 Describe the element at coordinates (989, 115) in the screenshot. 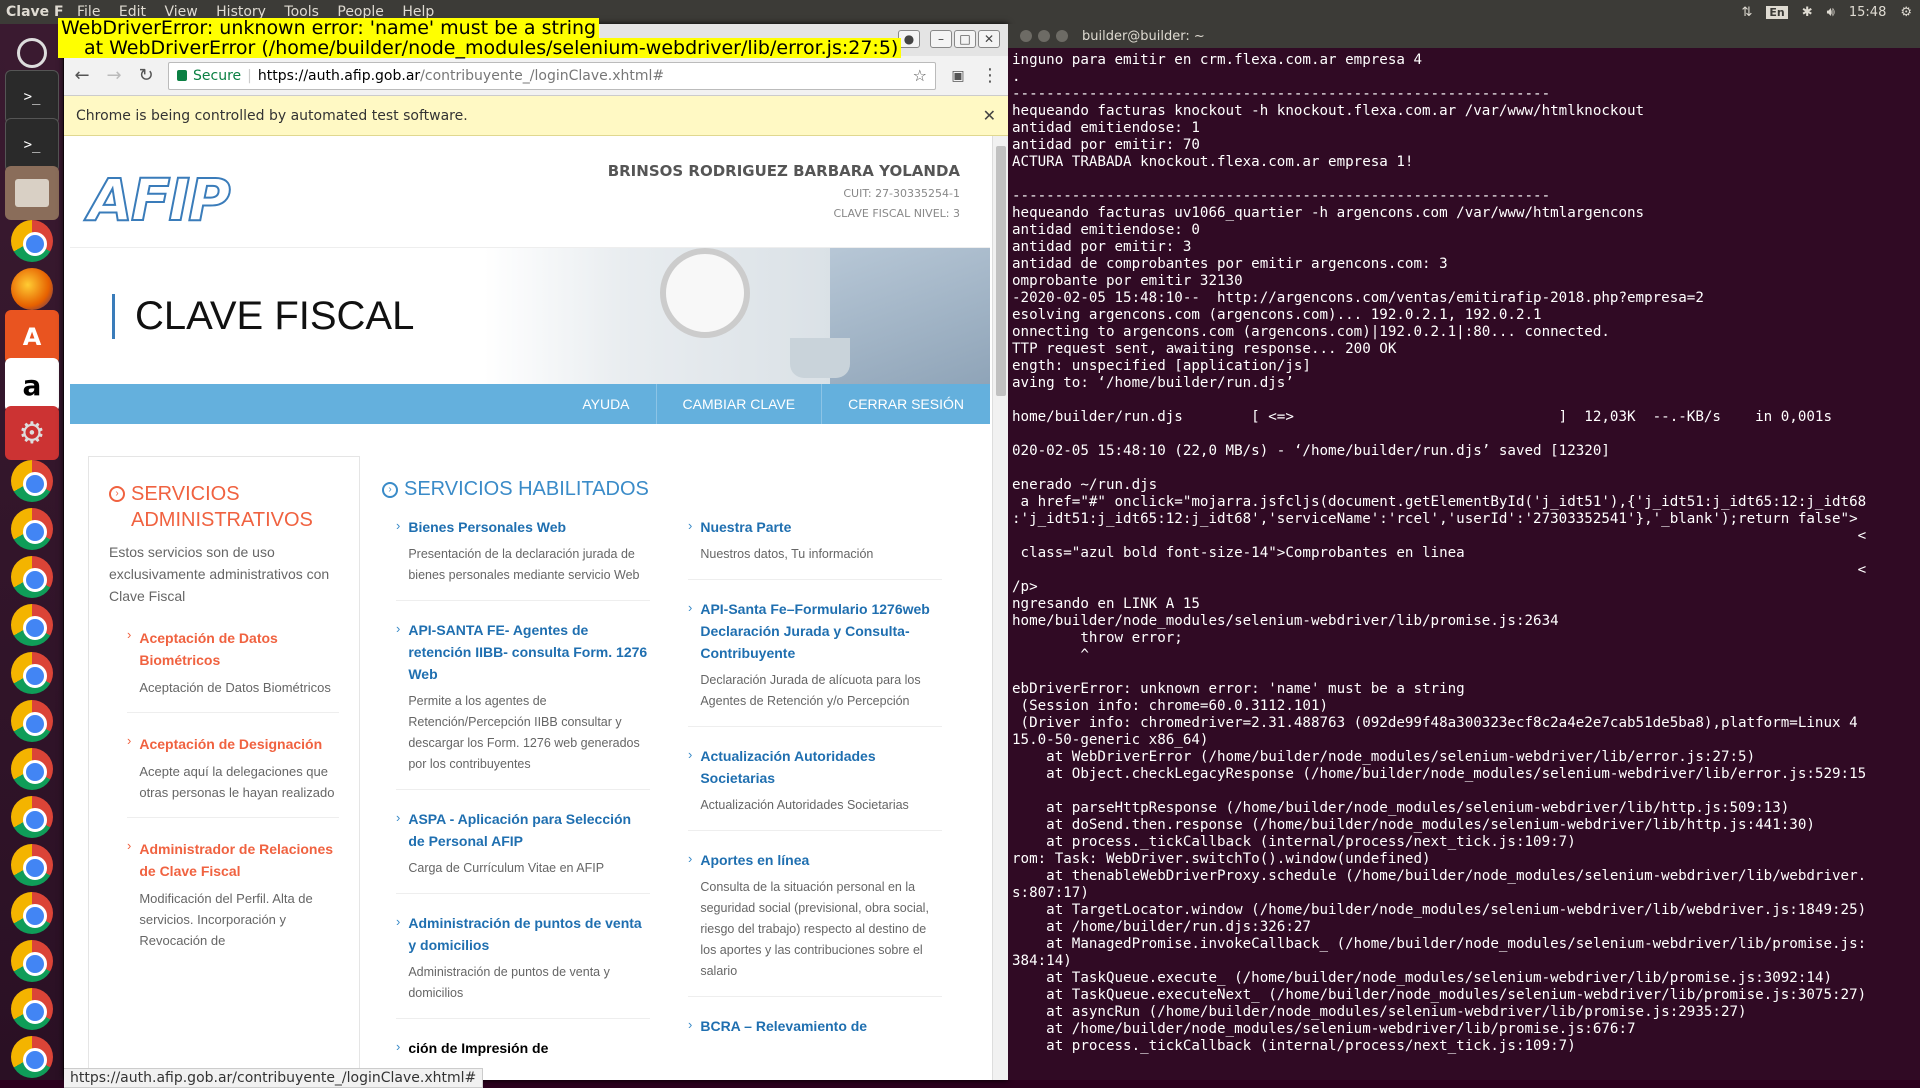

I see `infobar-close-icon: ✕` at that location.